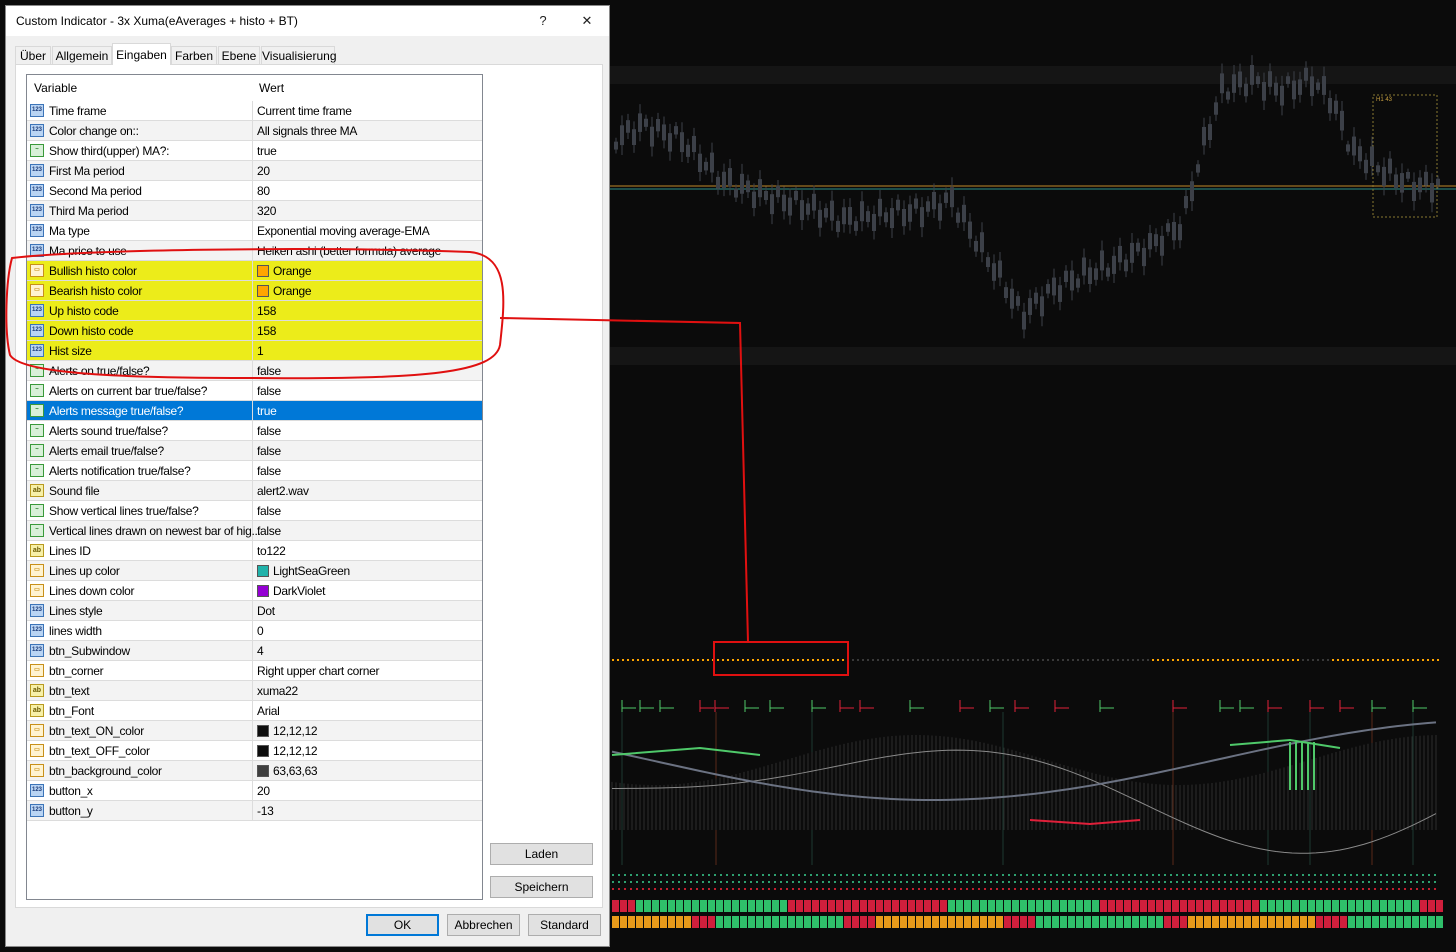  Describe the element at coordinates (564, 925) in the screenshot. I see `default-button: Standard` at that location.